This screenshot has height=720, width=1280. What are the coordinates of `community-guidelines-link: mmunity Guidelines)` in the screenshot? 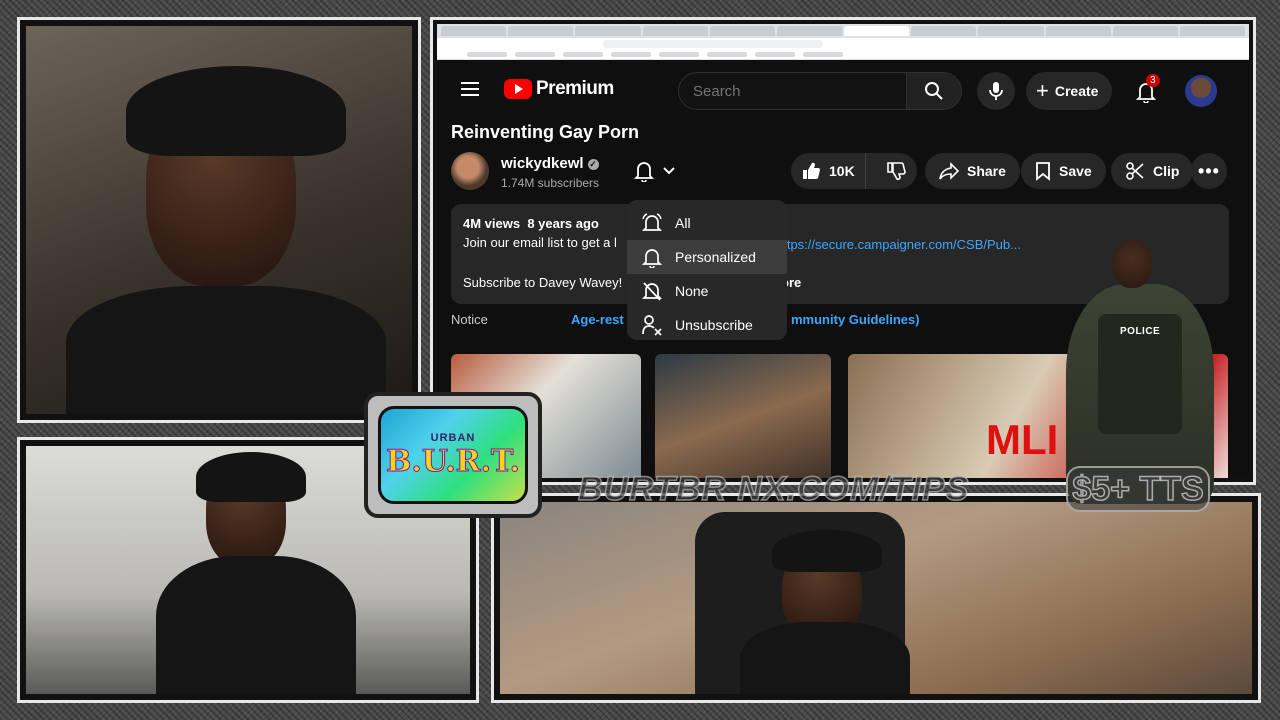 It's located at (855, 319).